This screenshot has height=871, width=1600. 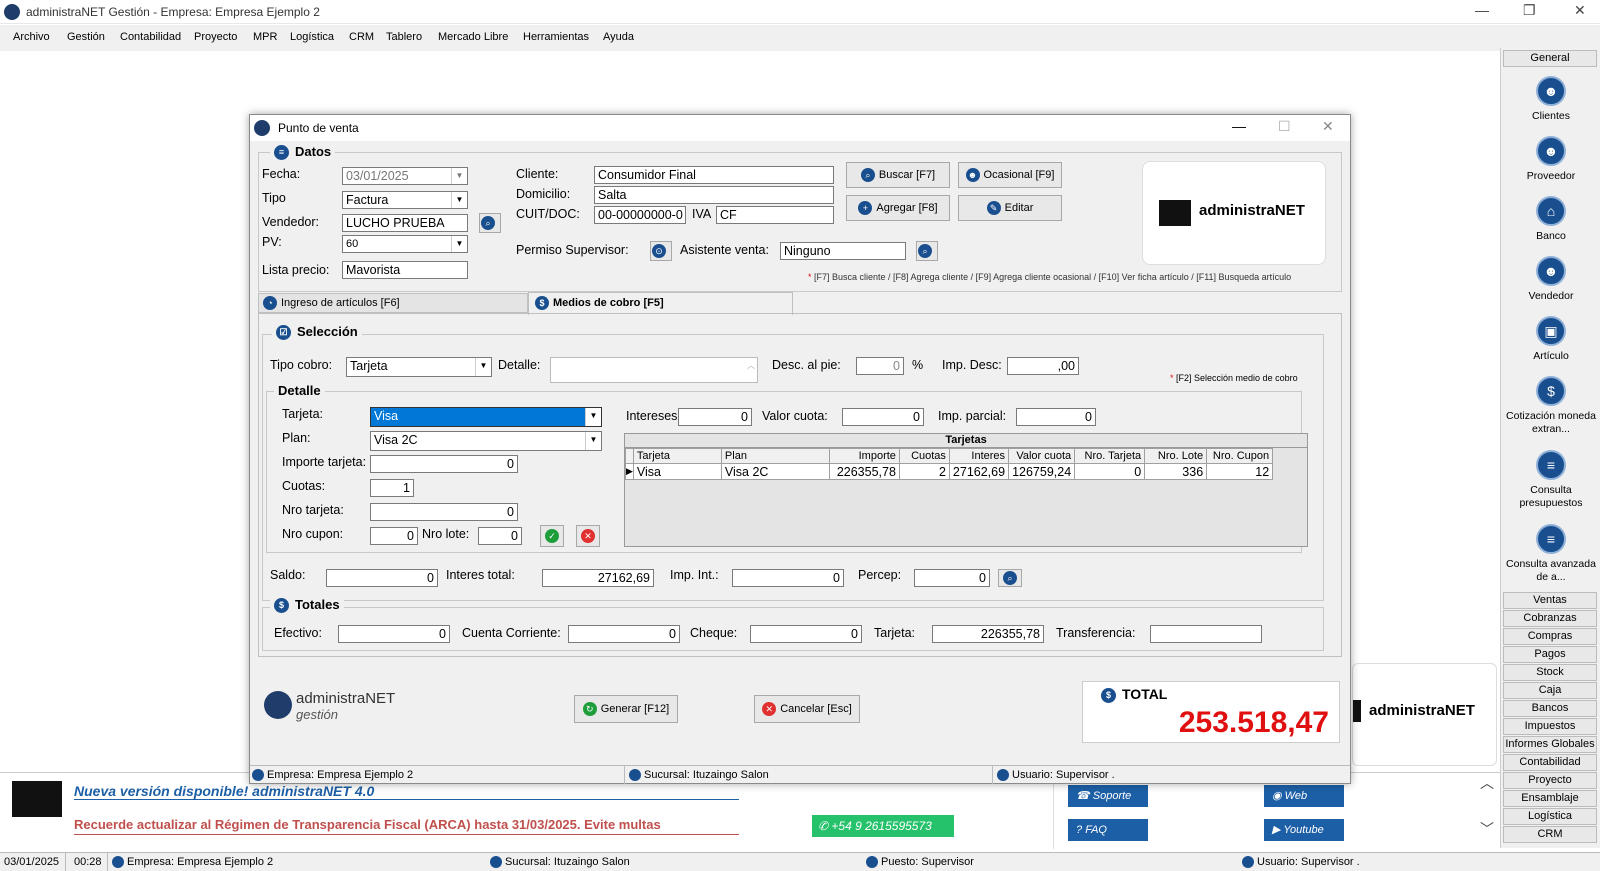 What do you see at coordinates (660, 303) in the screenshot?
I see `tab-medios-cobro: $ Medios de cobro [F5]` at bounding box center [660, 303].